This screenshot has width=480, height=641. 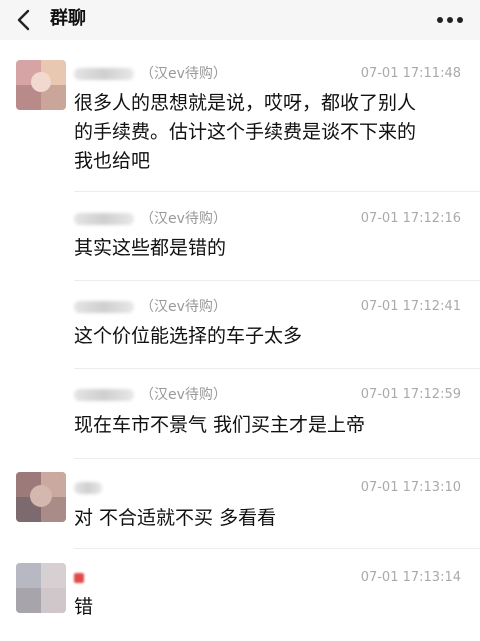 I want to click on page-title: 群聊, so click(x=68, y=18).